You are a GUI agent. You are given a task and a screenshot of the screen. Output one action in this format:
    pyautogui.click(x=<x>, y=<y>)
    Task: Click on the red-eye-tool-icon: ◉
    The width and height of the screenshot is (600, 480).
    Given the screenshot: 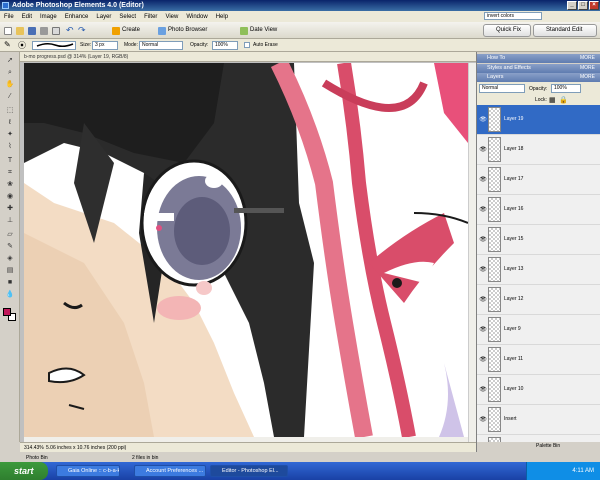 What is the action you would take?
    pyautogui.click(x=10, y=197)
    